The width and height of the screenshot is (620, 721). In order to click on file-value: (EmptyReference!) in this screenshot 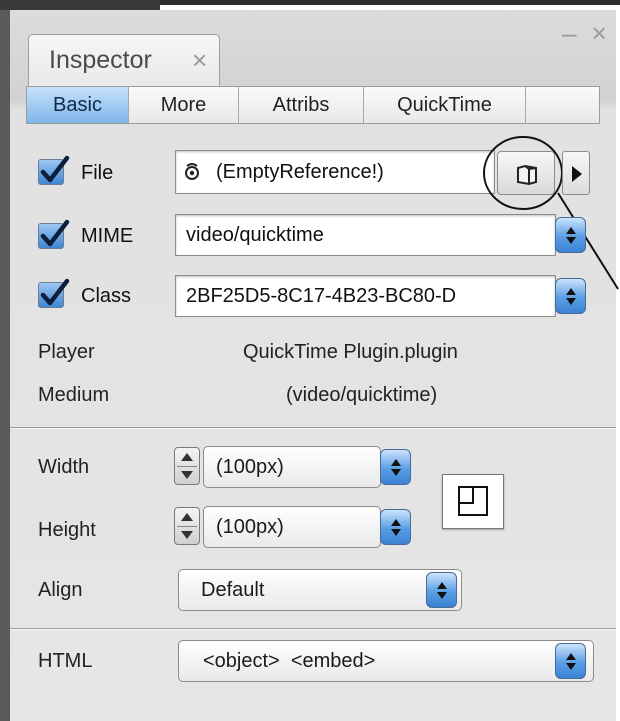, I will do `click(300, 171)`.